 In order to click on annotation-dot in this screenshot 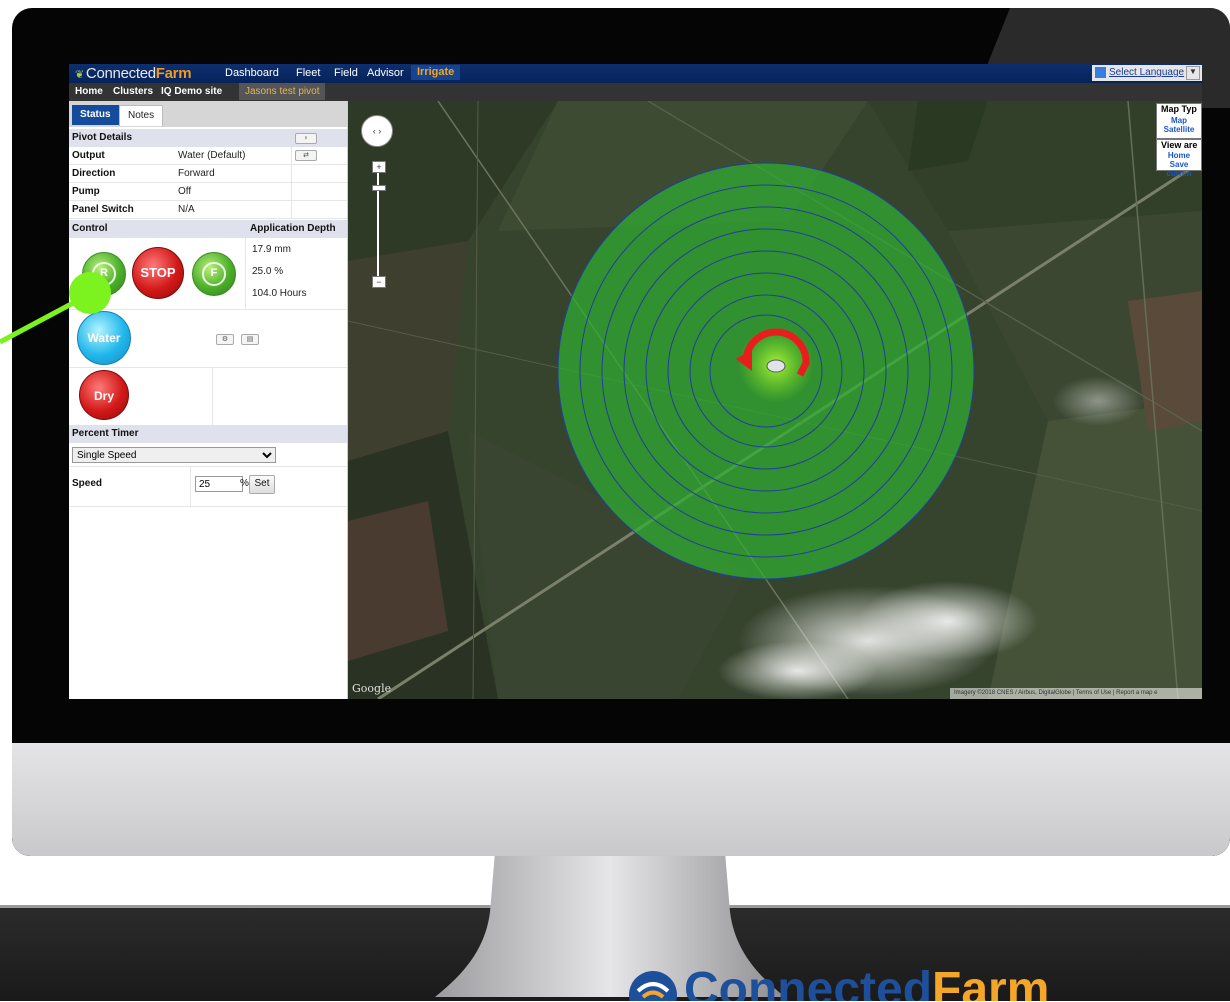, I will do `click(90, 293)`.